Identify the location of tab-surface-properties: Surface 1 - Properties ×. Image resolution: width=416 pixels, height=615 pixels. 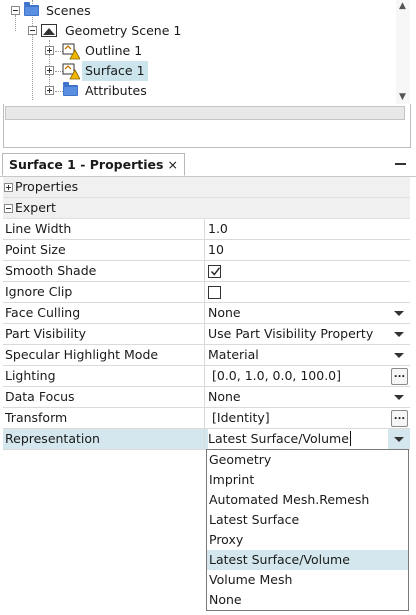
(93, 164).